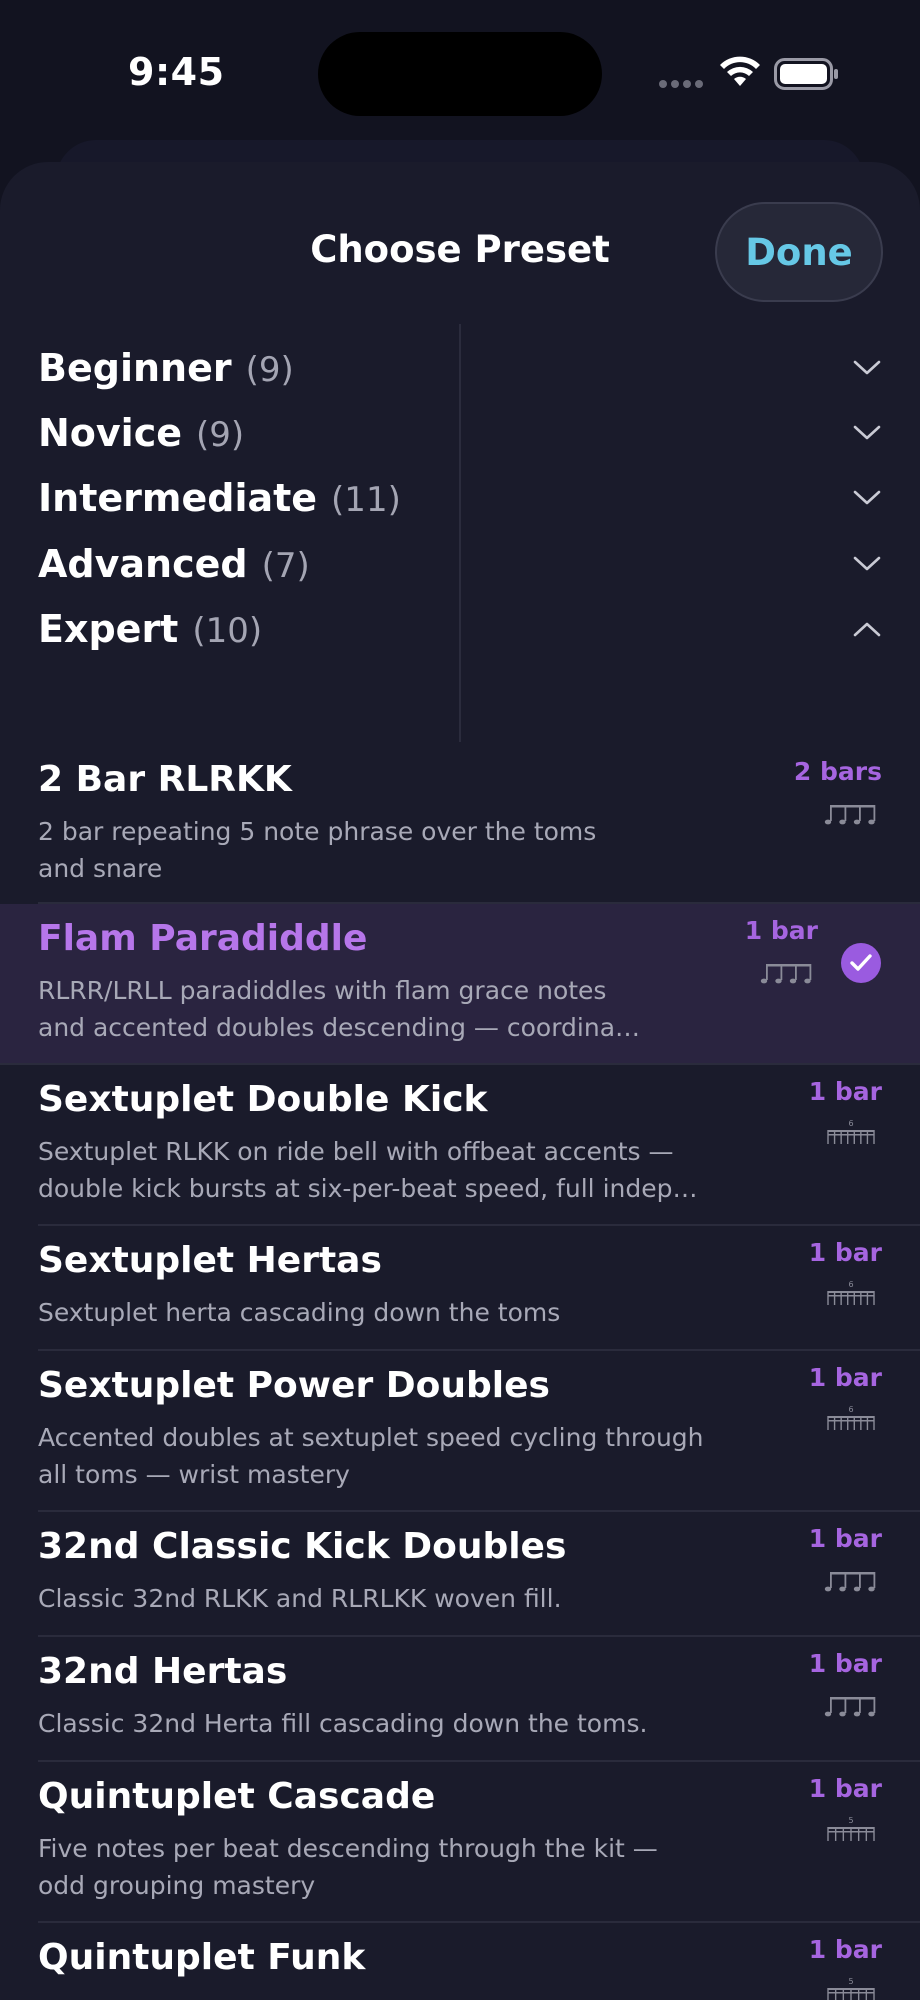 This screenshot has width=920, height=2000. I want to click on category-label: Intermediate, so click(178, 498).